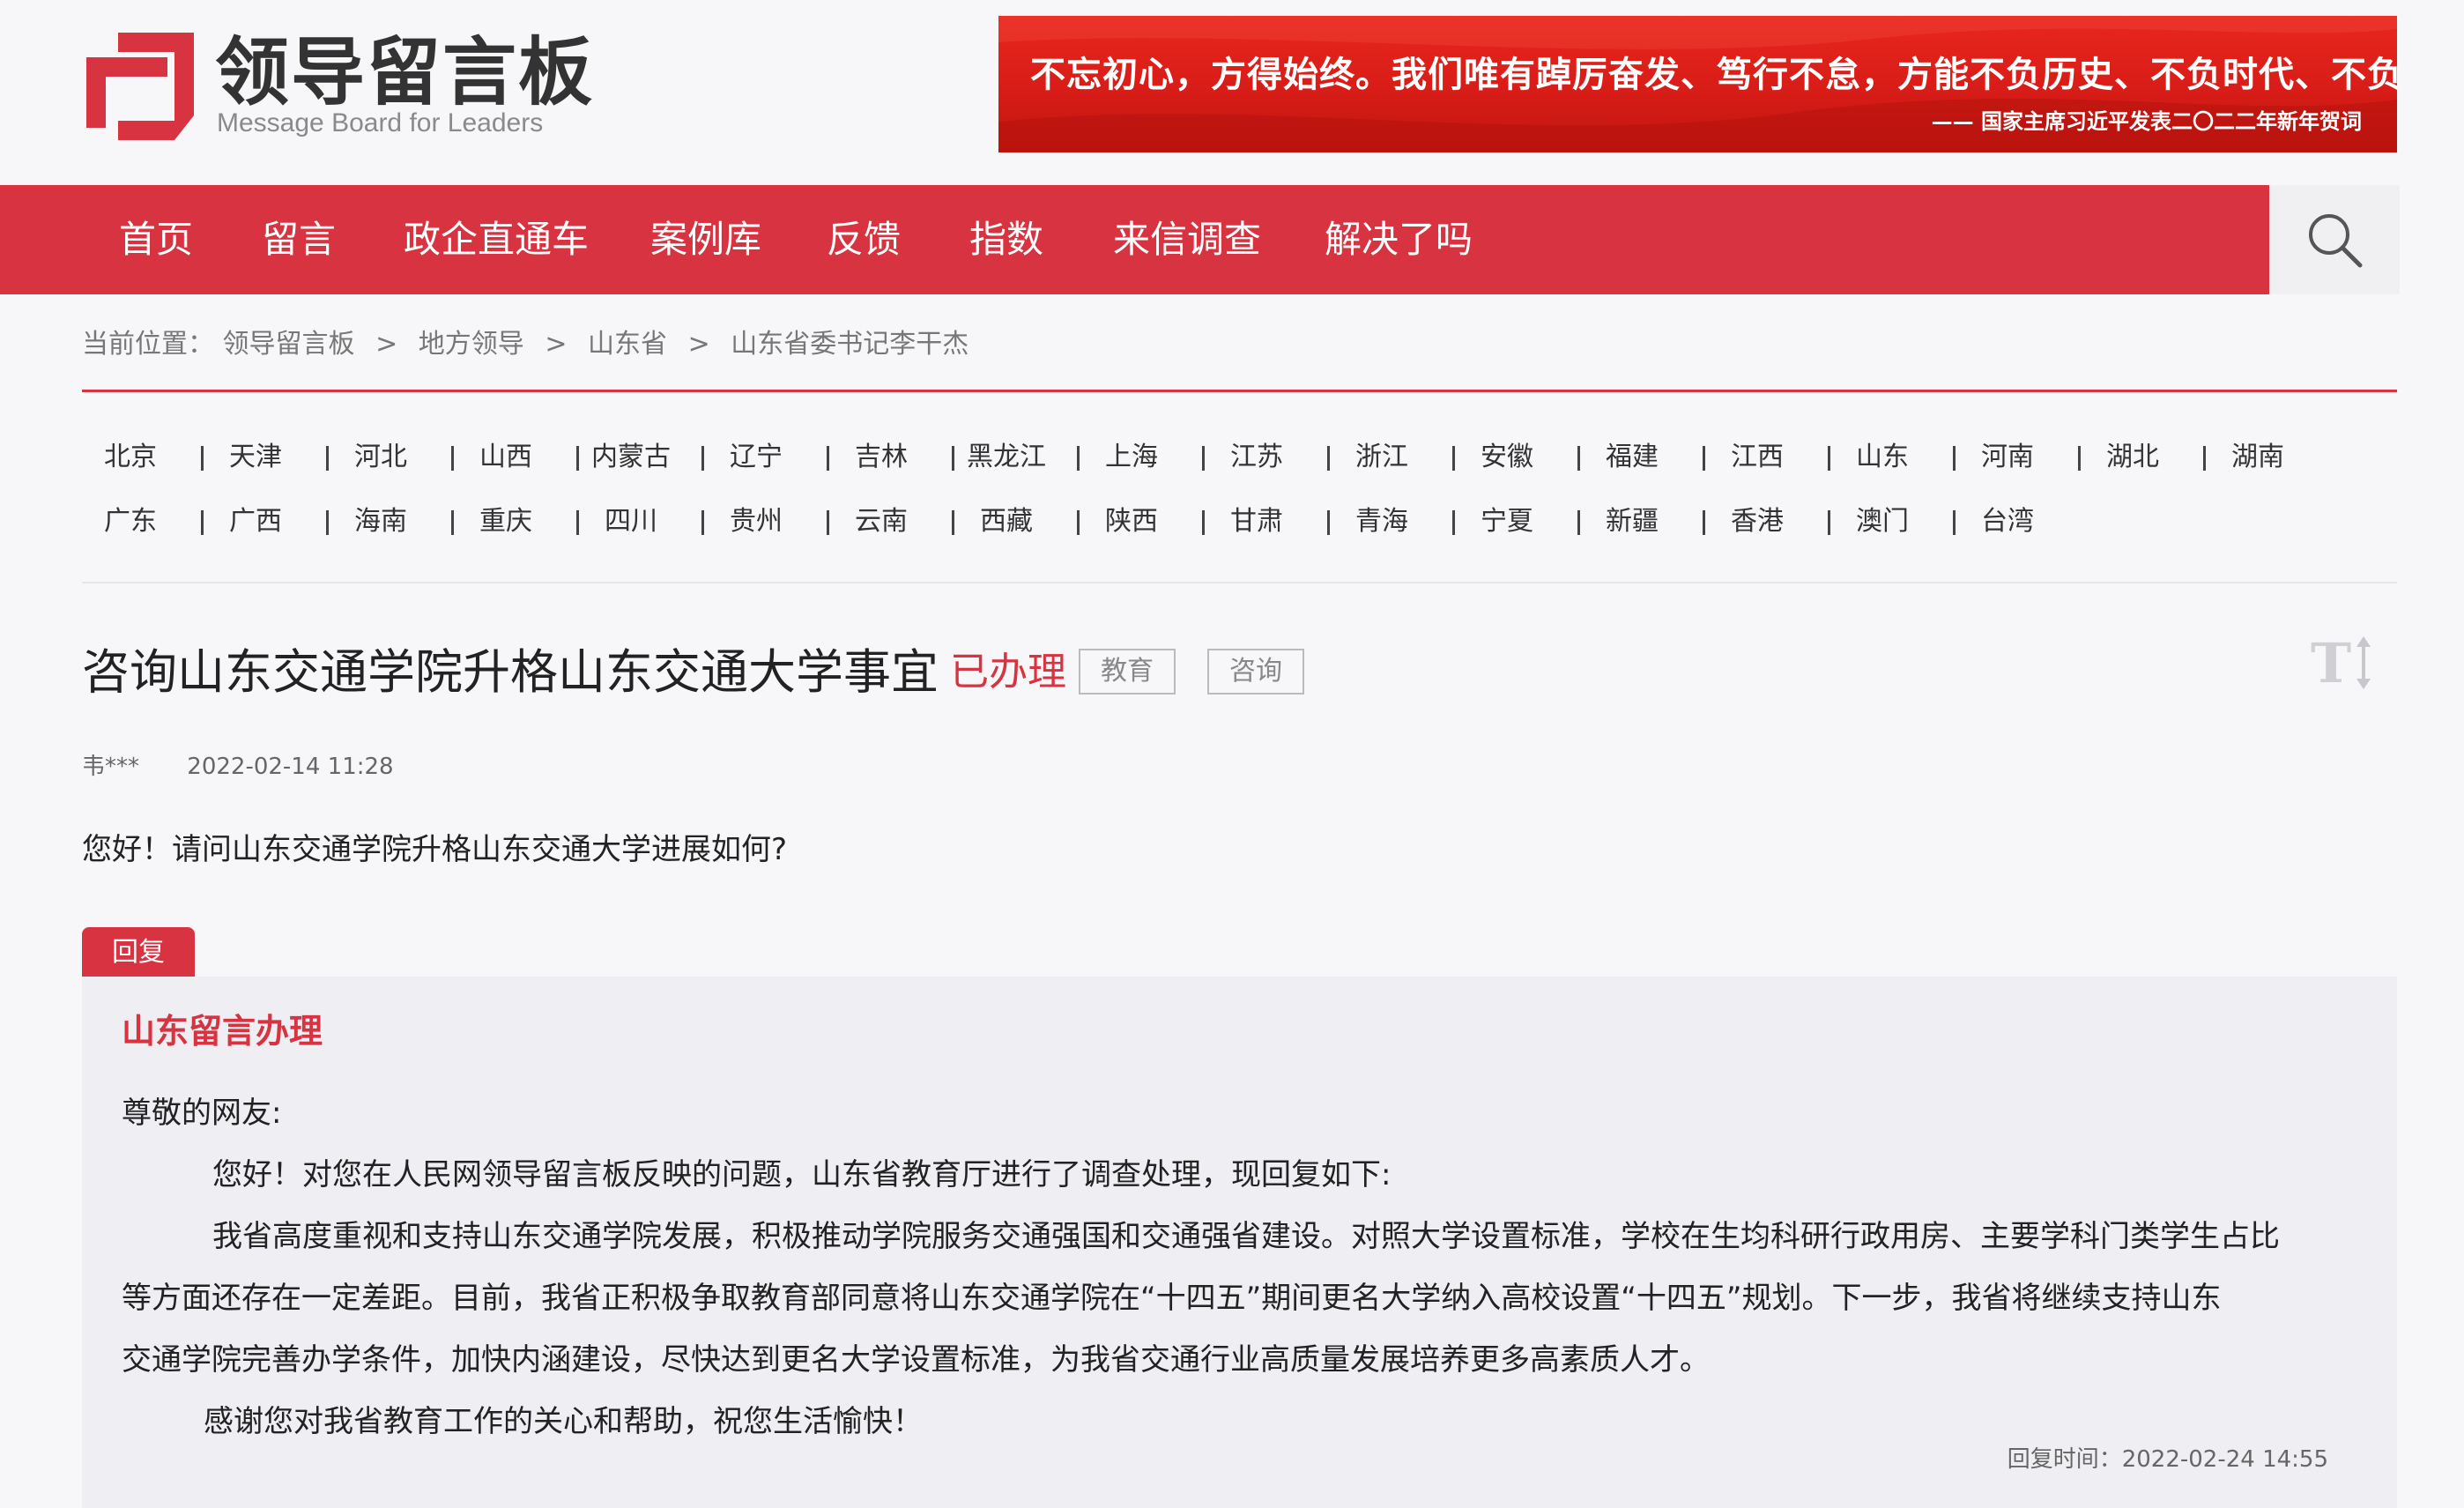  Describe the element at coordinates (1008, 672) in the screenshot. I see `status-badge: 已办理` at that location.